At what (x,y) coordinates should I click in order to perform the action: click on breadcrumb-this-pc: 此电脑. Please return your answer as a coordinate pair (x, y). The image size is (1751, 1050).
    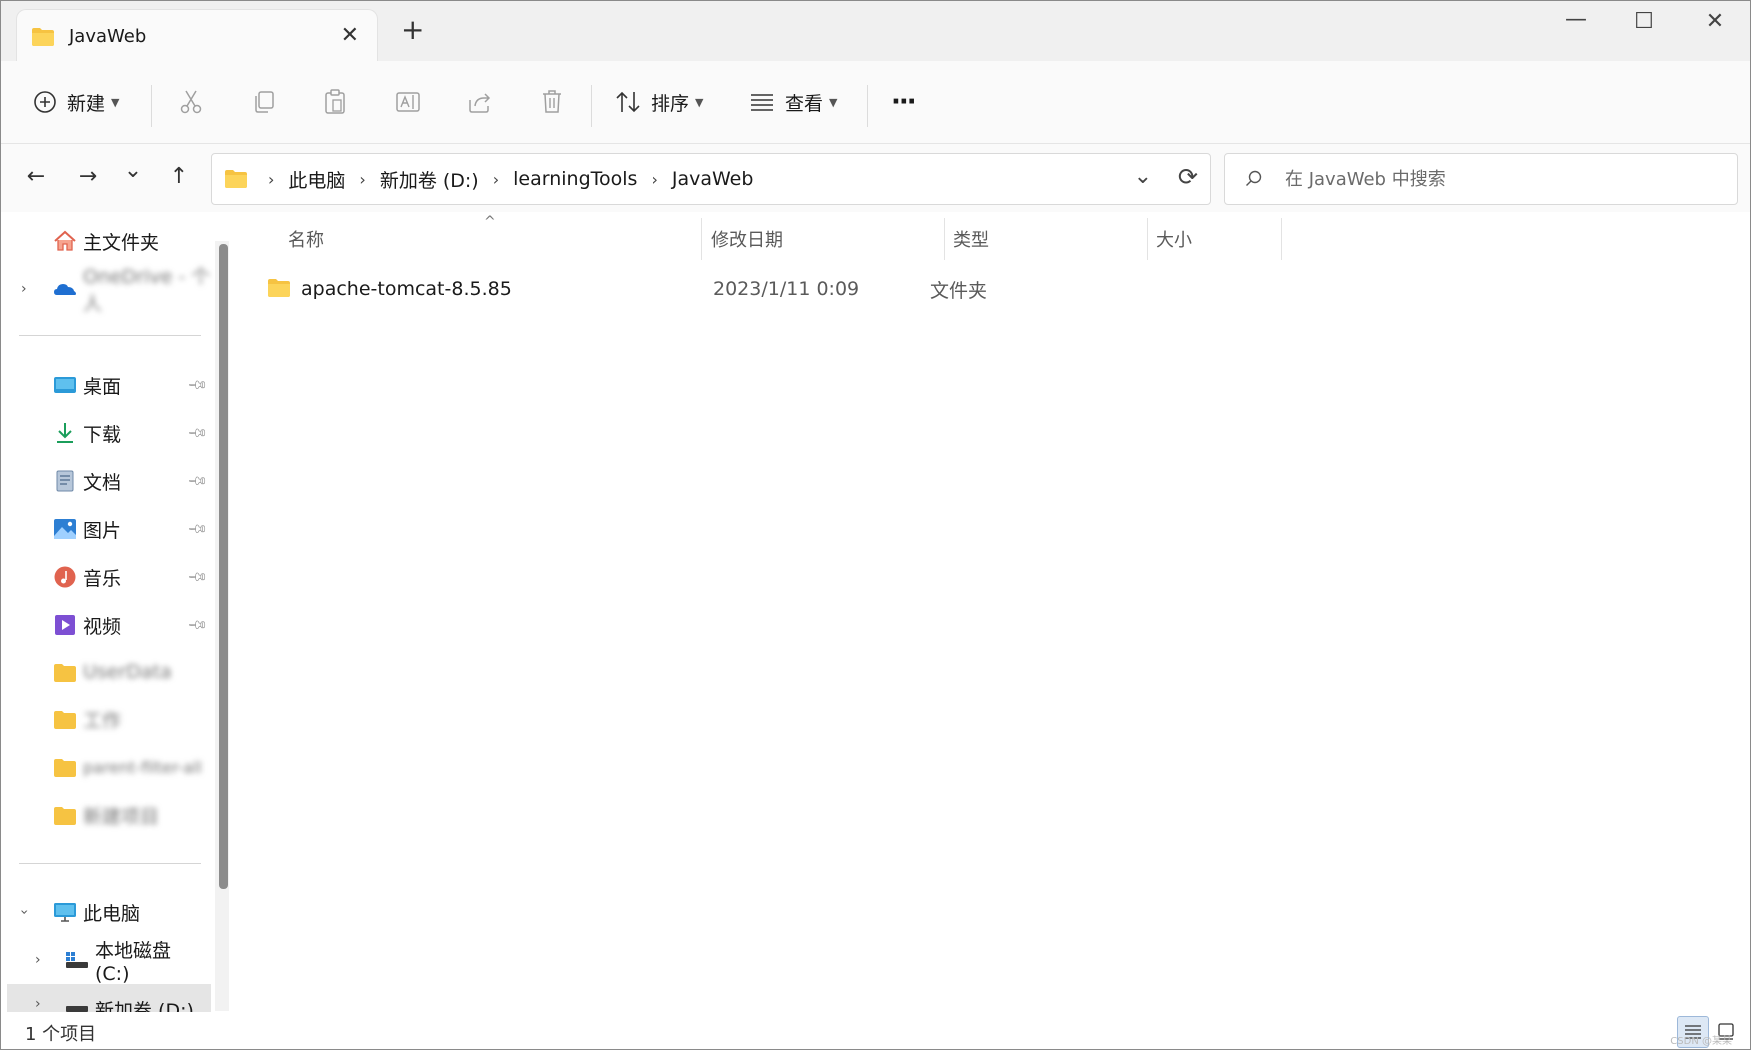
    Looking at the image, I should click on (316, 179).